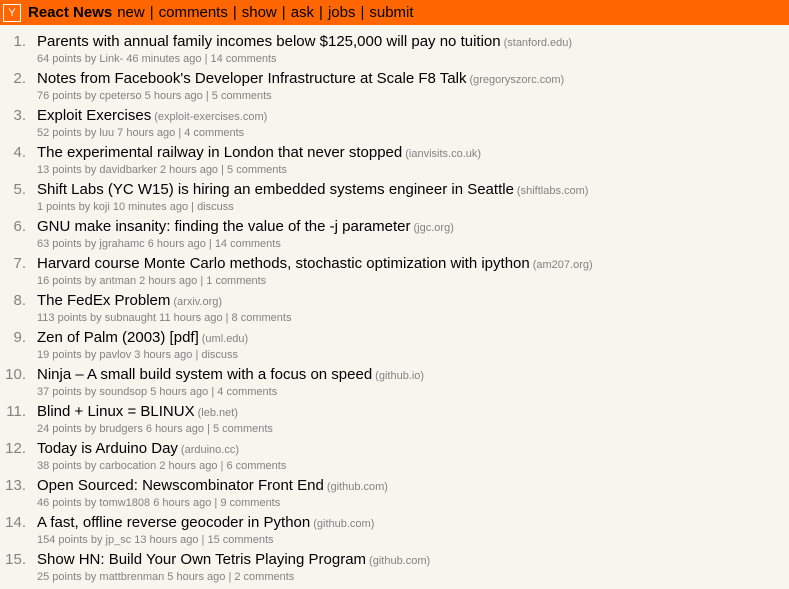  Describe the element at coordinates (150, 207) in the screenshot. I see `story-age-link: 10 minutes ago` at that location.